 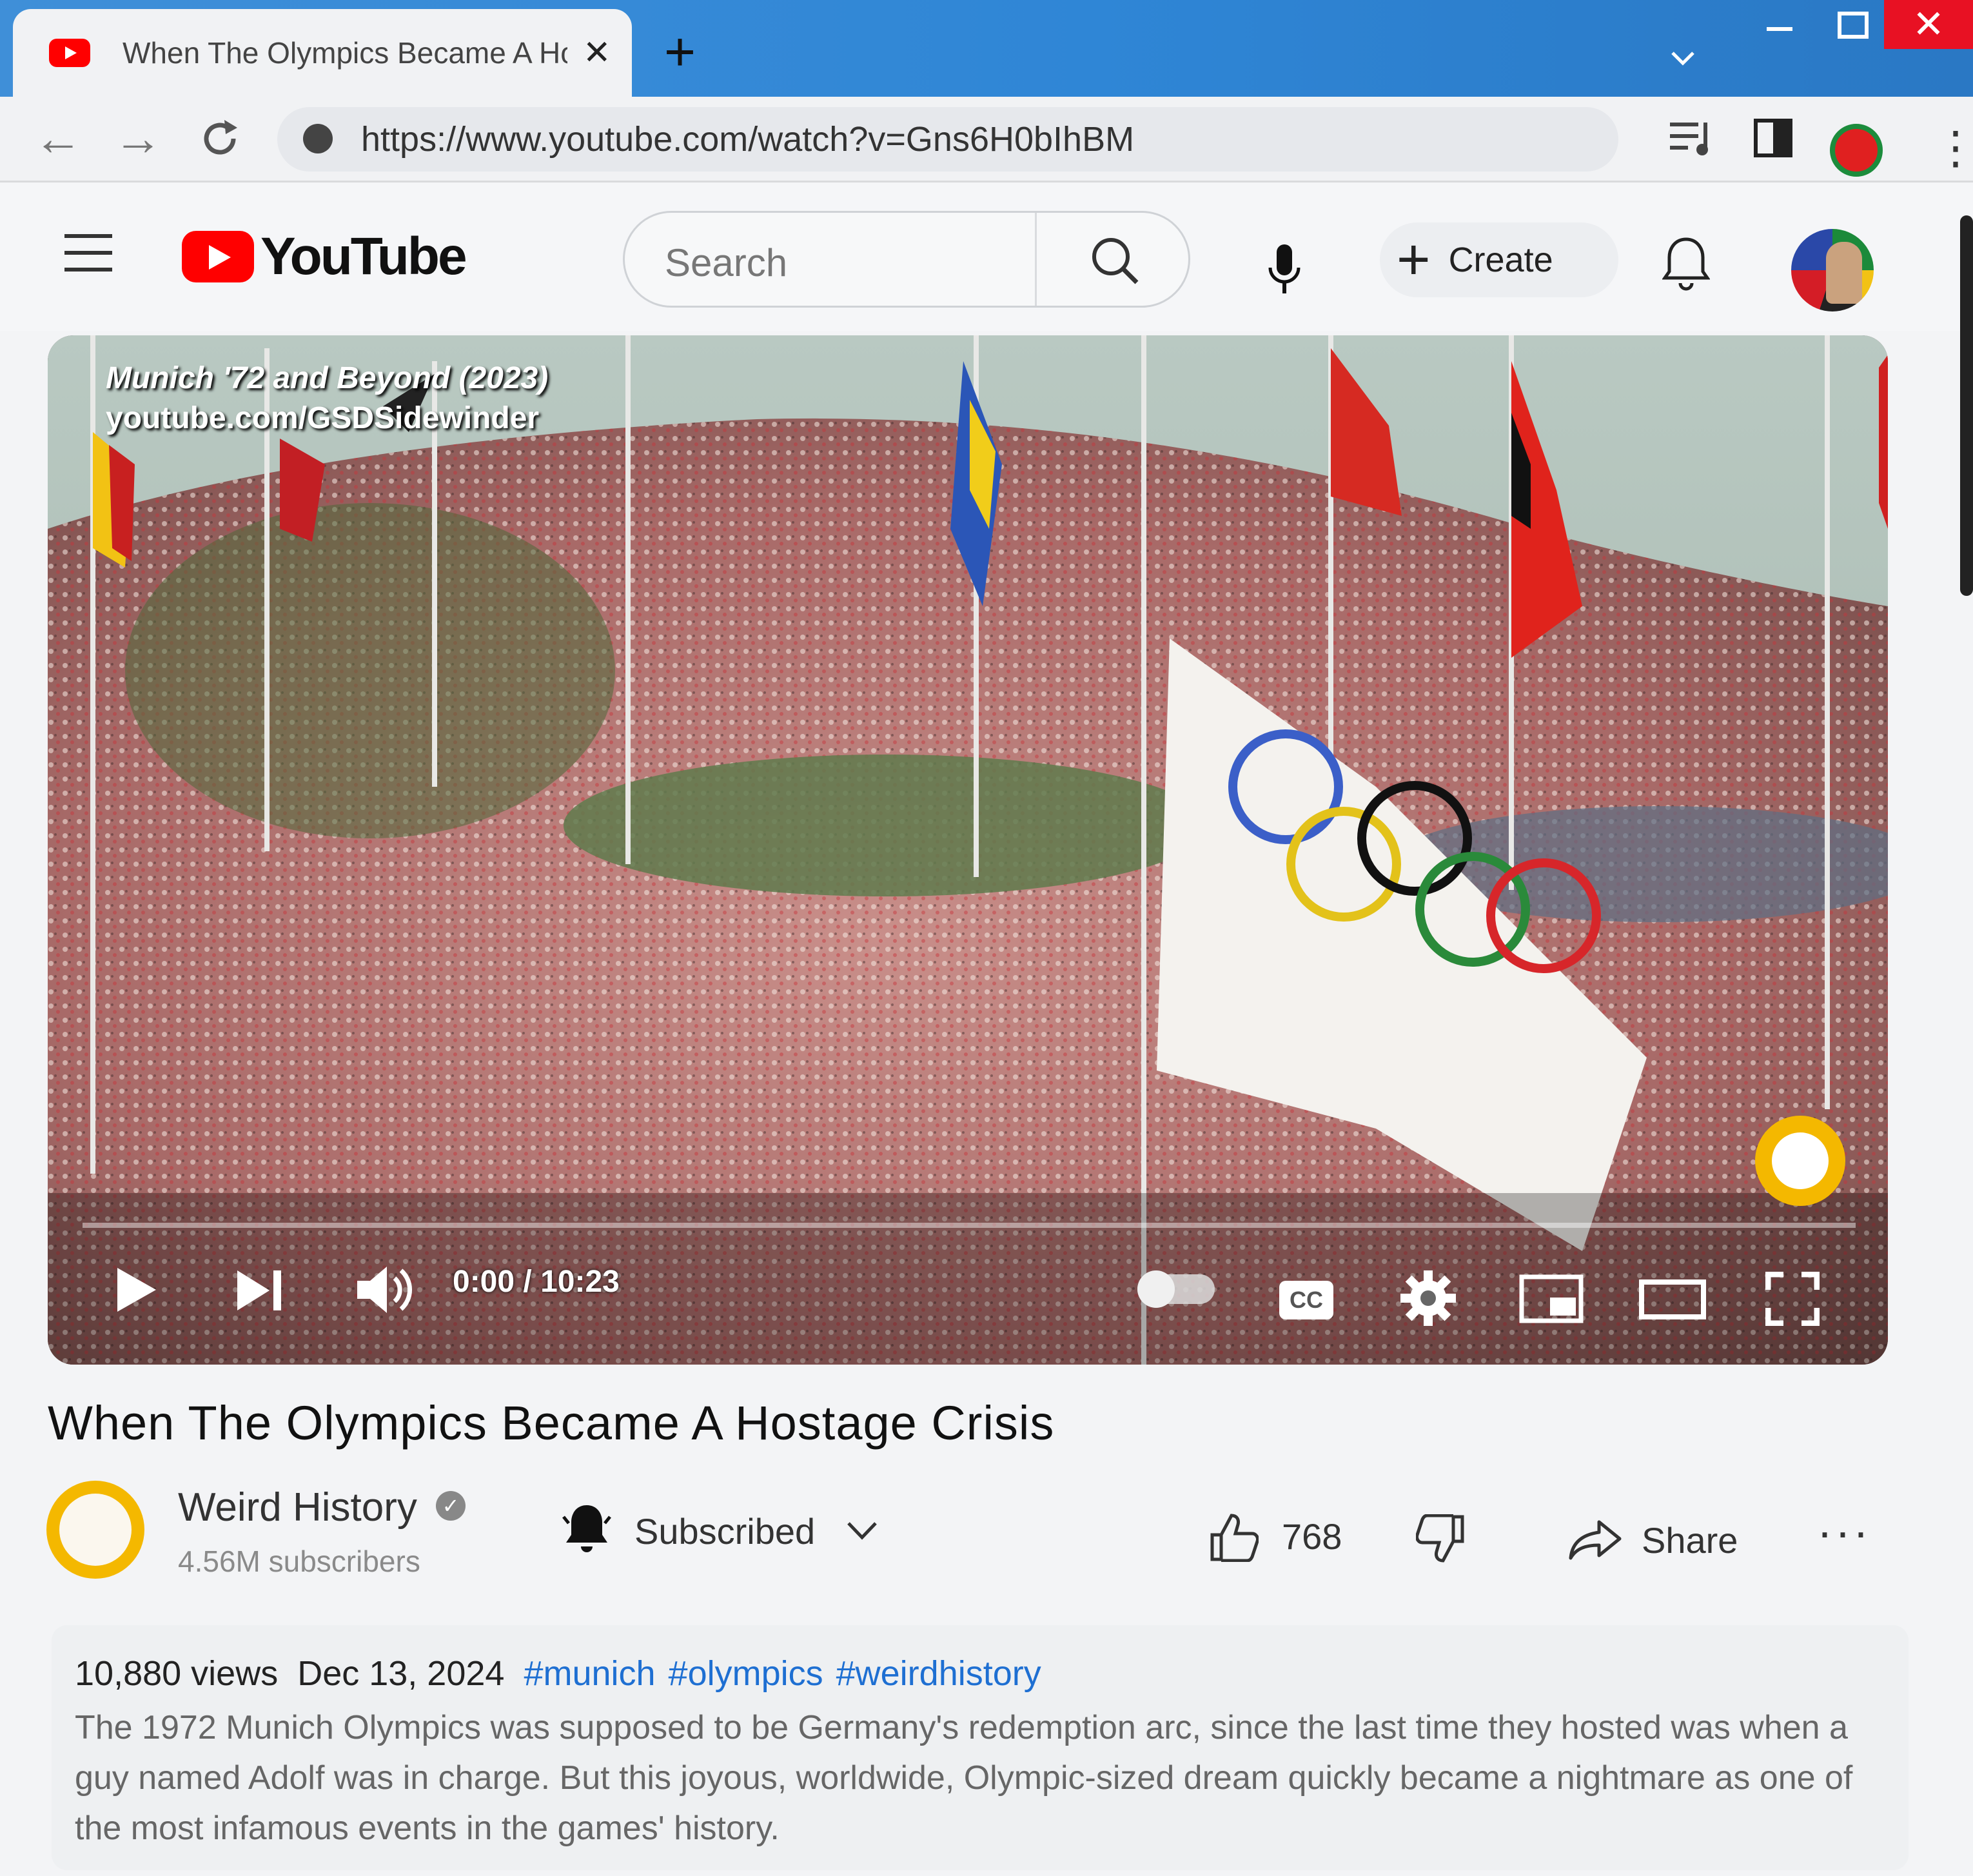 I want to click on youtube-masthead: YouTube + Create, so click(x=987, y=257).